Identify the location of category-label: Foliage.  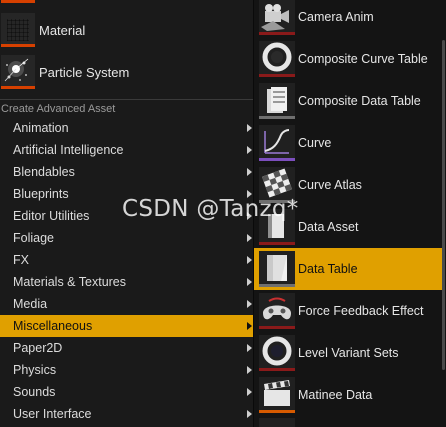
(33, 238).